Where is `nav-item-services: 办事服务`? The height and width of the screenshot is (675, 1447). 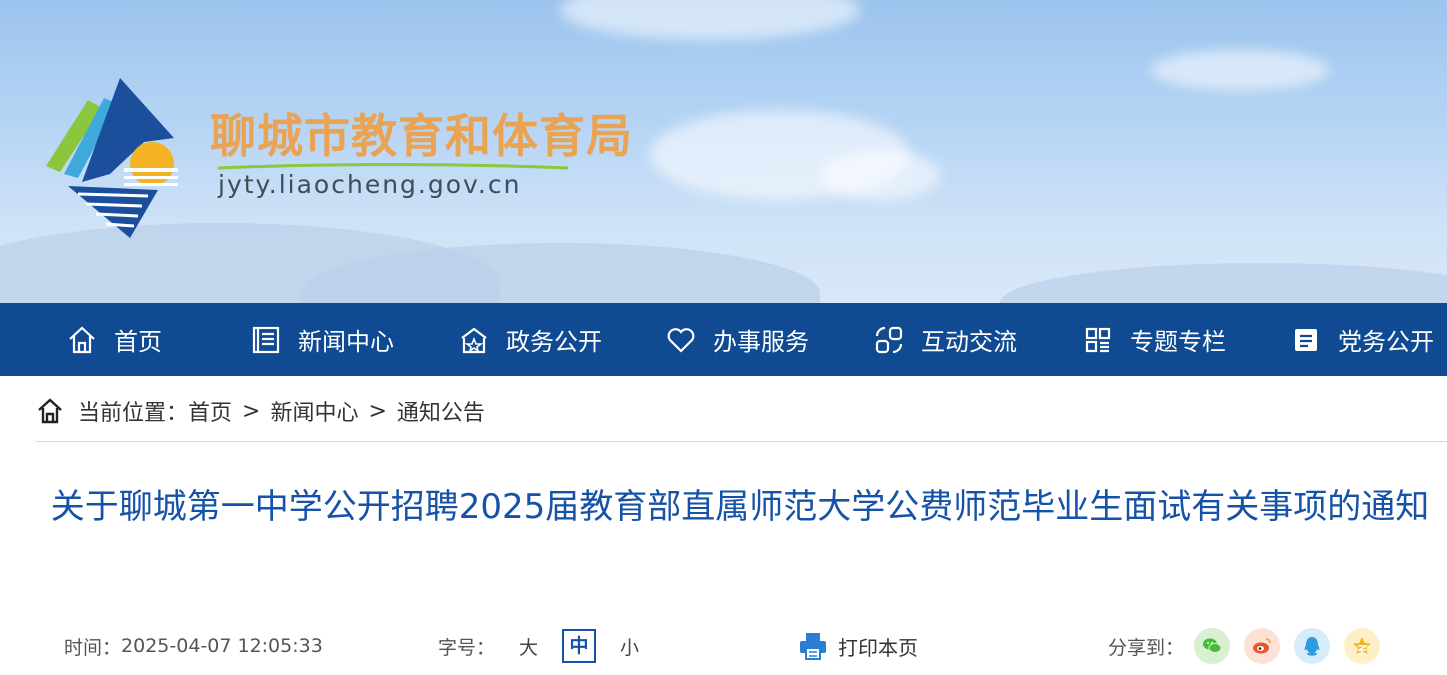 nav-item-services: 办事服务 is located at coordinates (737, 339).